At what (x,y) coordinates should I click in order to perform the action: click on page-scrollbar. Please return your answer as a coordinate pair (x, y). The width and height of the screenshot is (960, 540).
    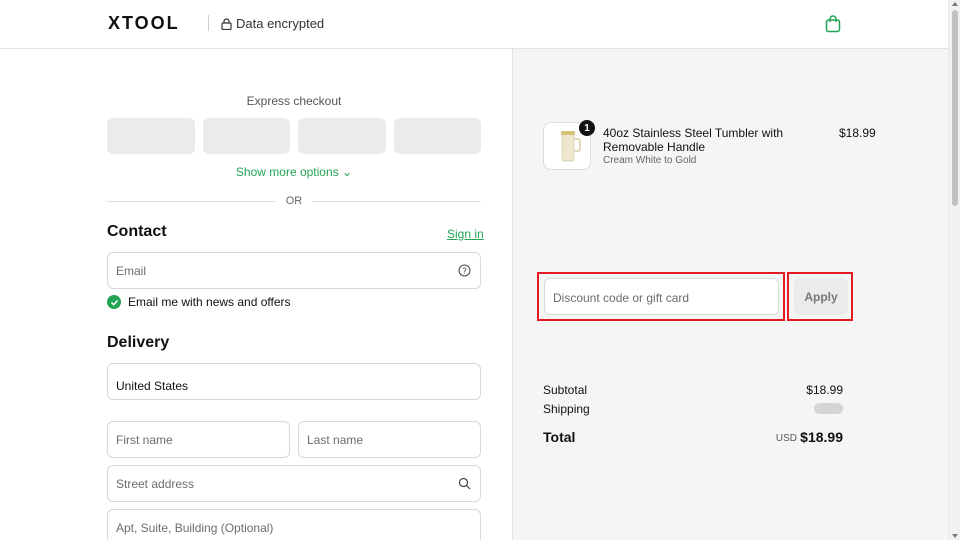
    Looking at the image, I should click on (954, 270).